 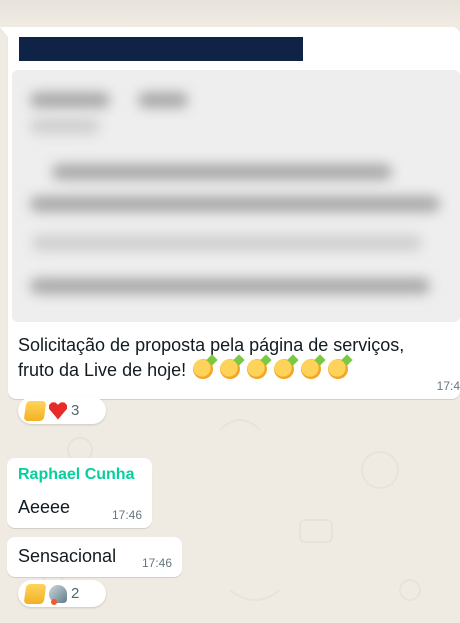 What do you see at coordinates (448, 386) in the screenshot?
I see `message-time: 17:4` at bounding box center [448, 386].